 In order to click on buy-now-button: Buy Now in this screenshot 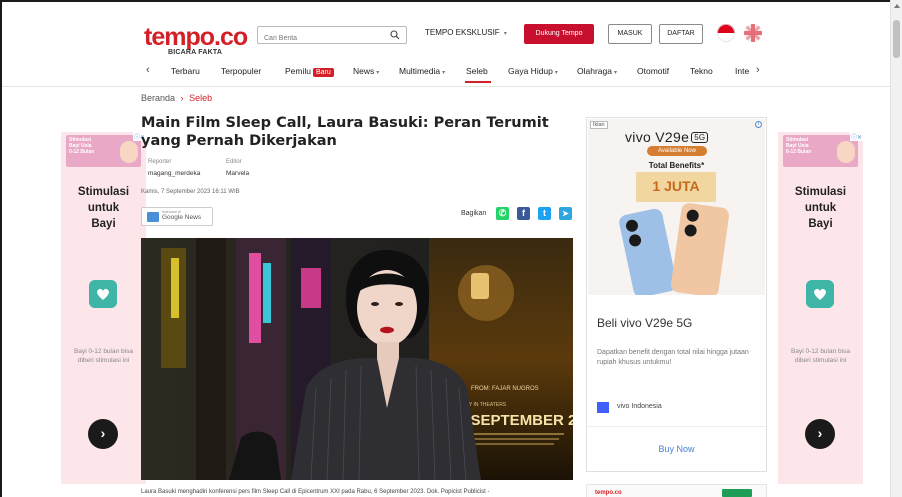, I will do `click(676, 449)`.